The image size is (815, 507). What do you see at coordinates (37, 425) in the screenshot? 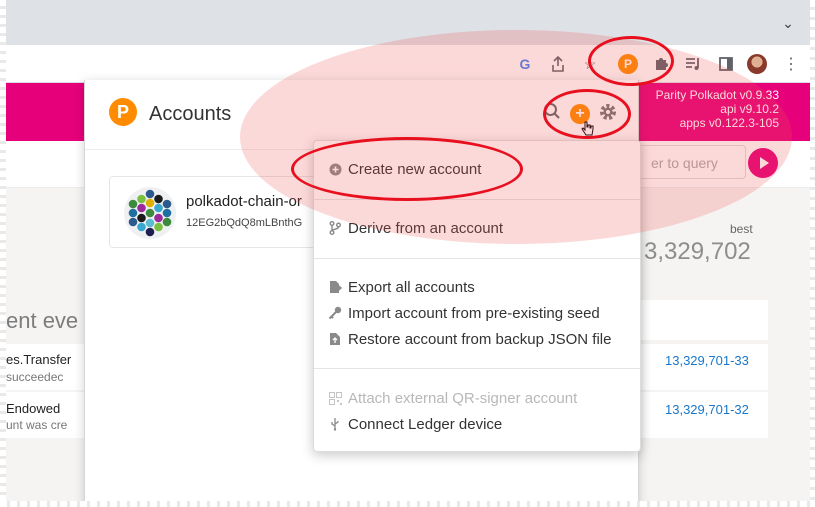
I see `event-description: unt was cre` at bounding box center [37, 425].